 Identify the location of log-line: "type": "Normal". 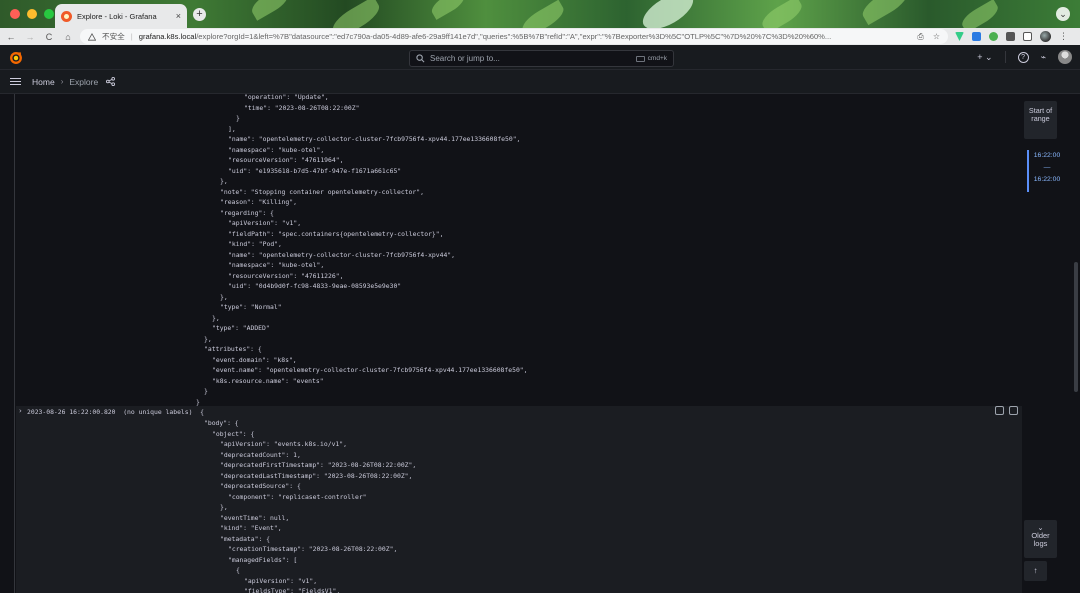
(251, 307).